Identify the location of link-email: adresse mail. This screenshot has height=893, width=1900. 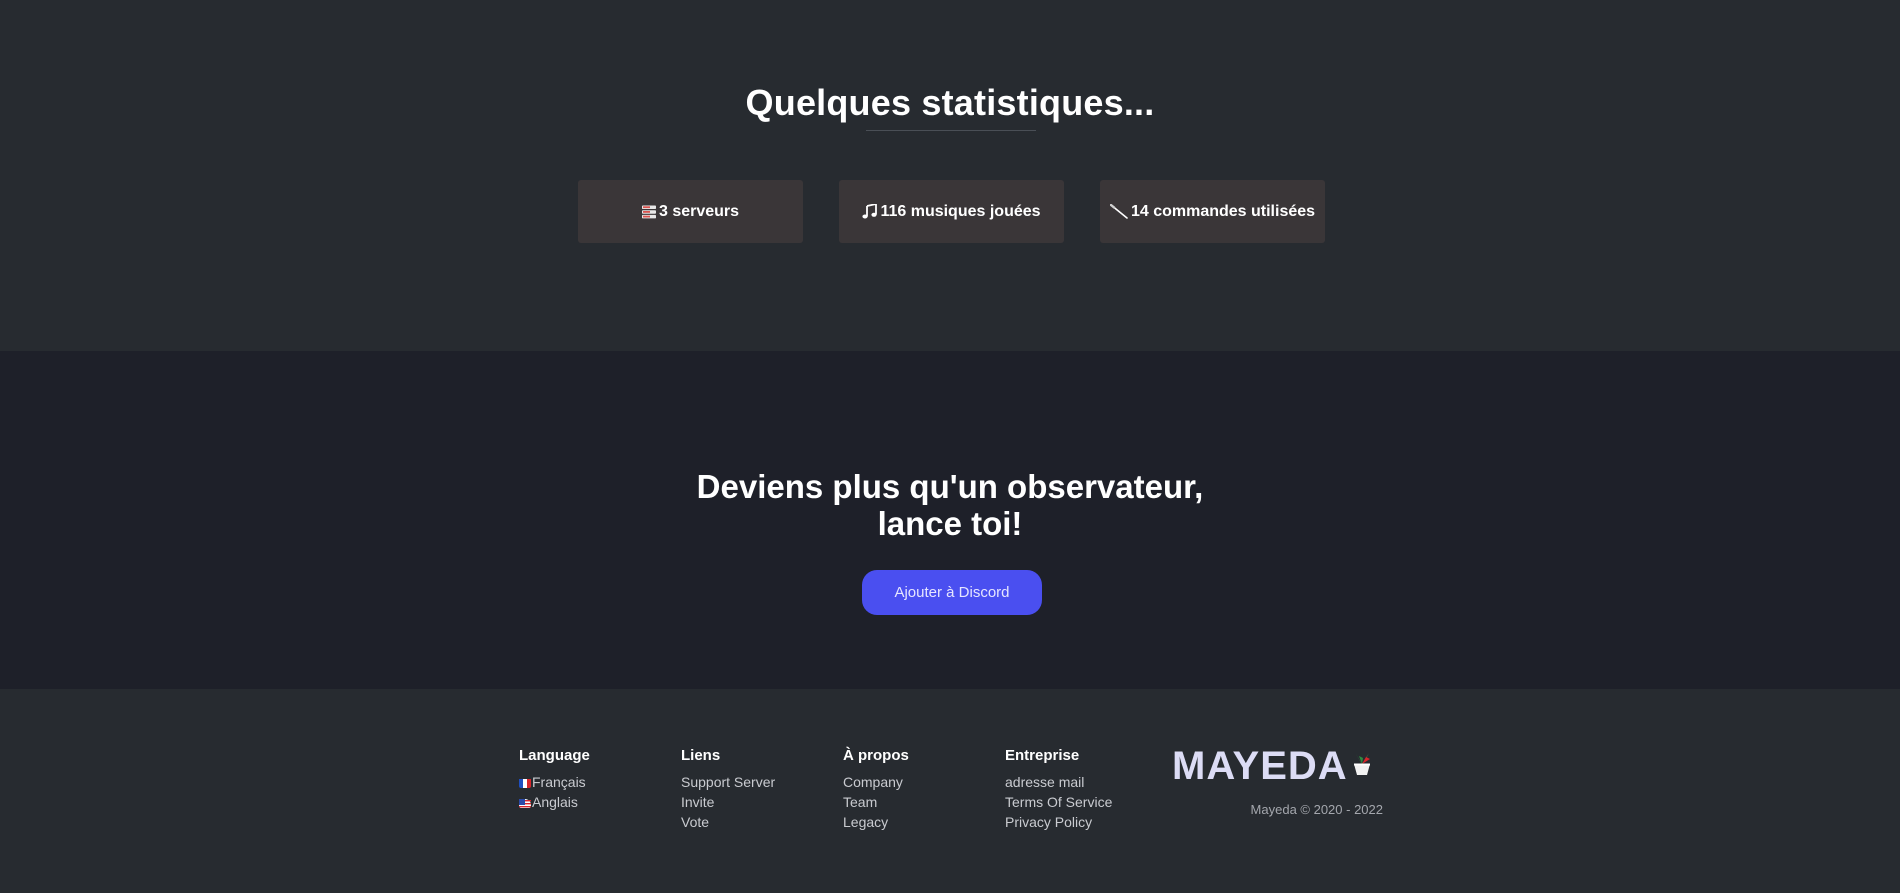
(1058, 782).